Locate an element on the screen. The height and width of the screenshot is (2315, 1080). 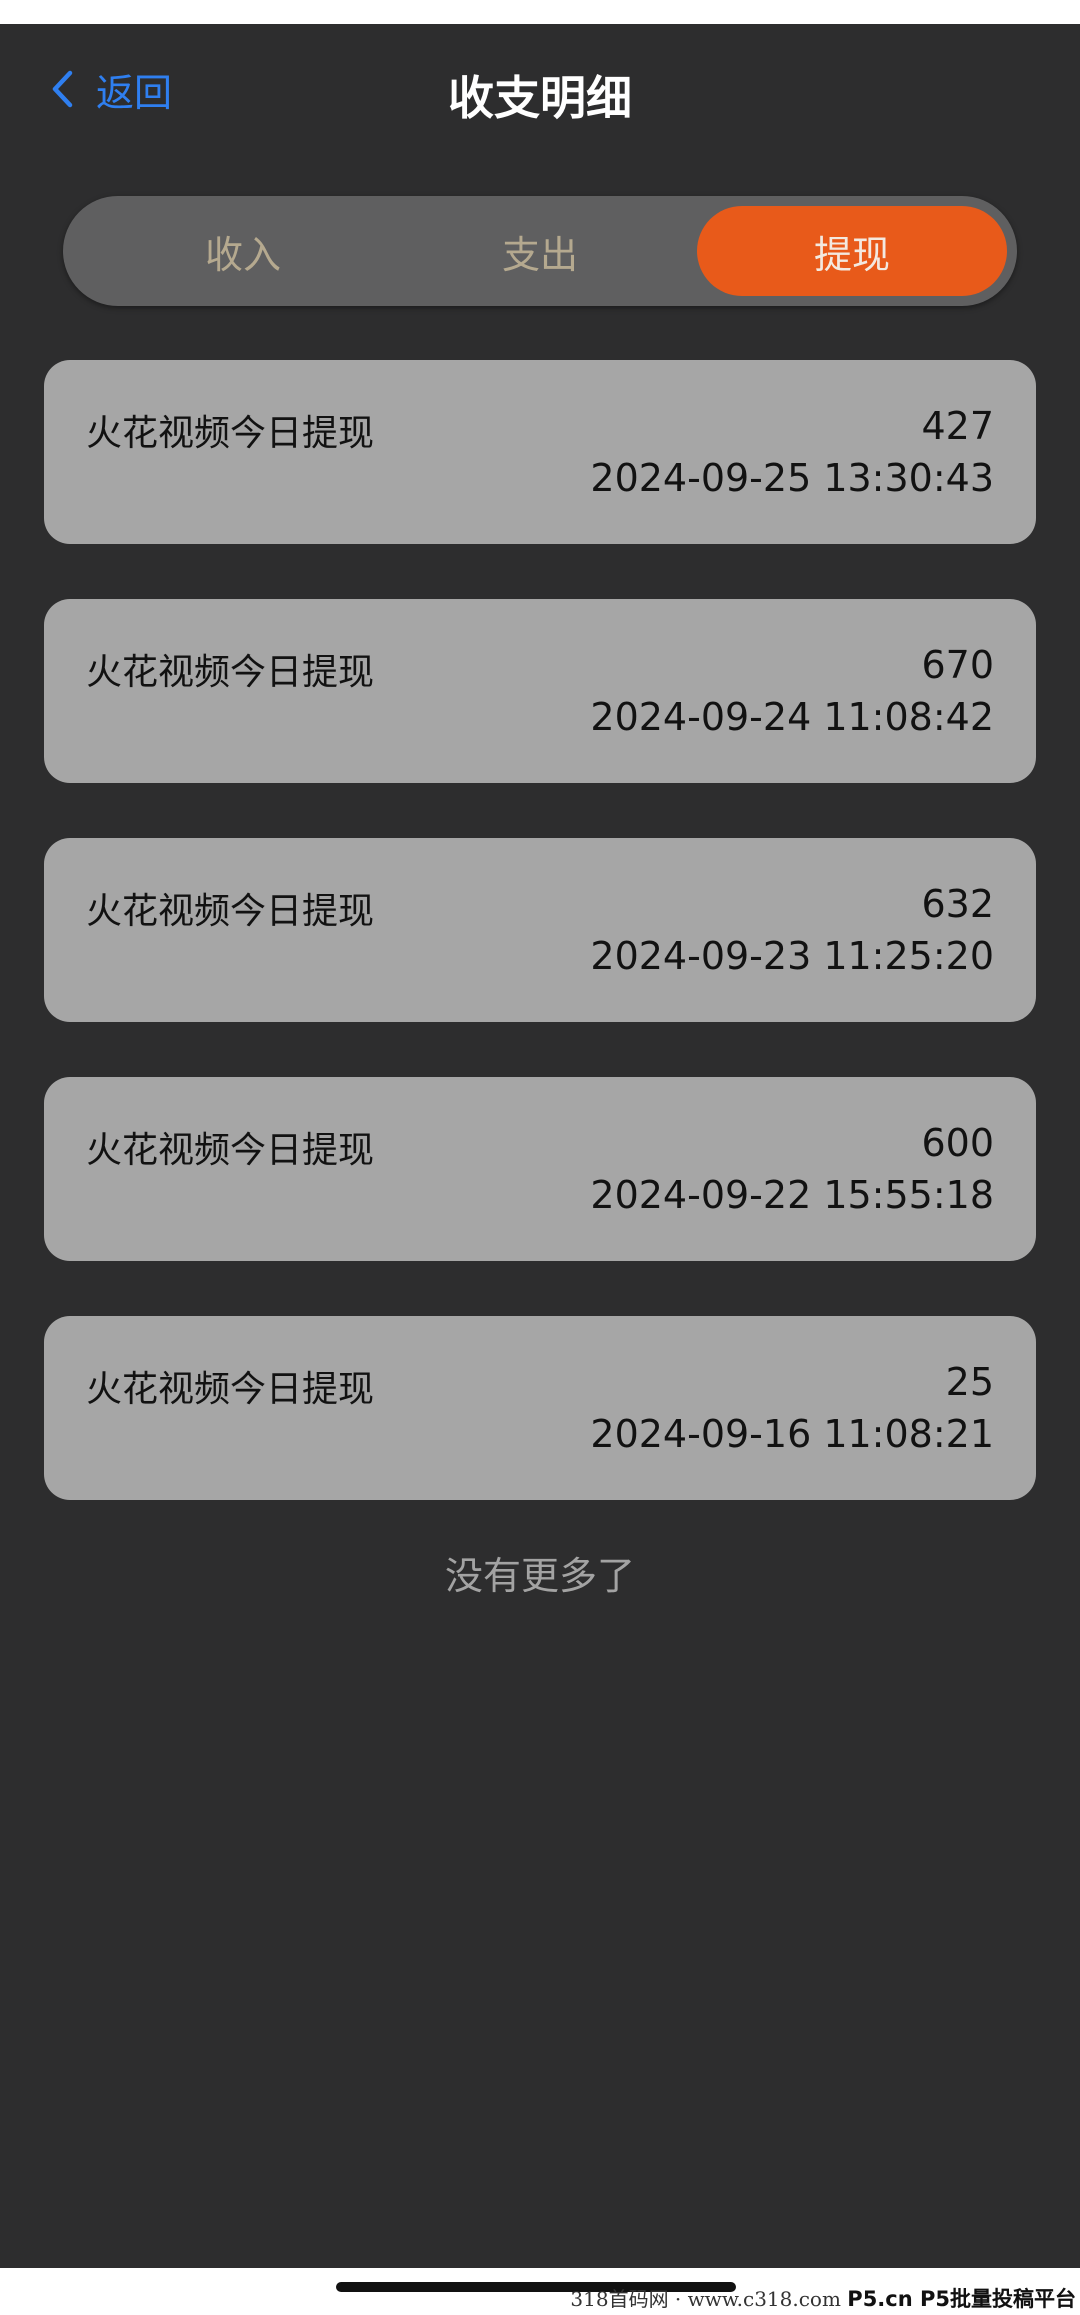
record-amount: 427 is located at coordinates (957, 426).